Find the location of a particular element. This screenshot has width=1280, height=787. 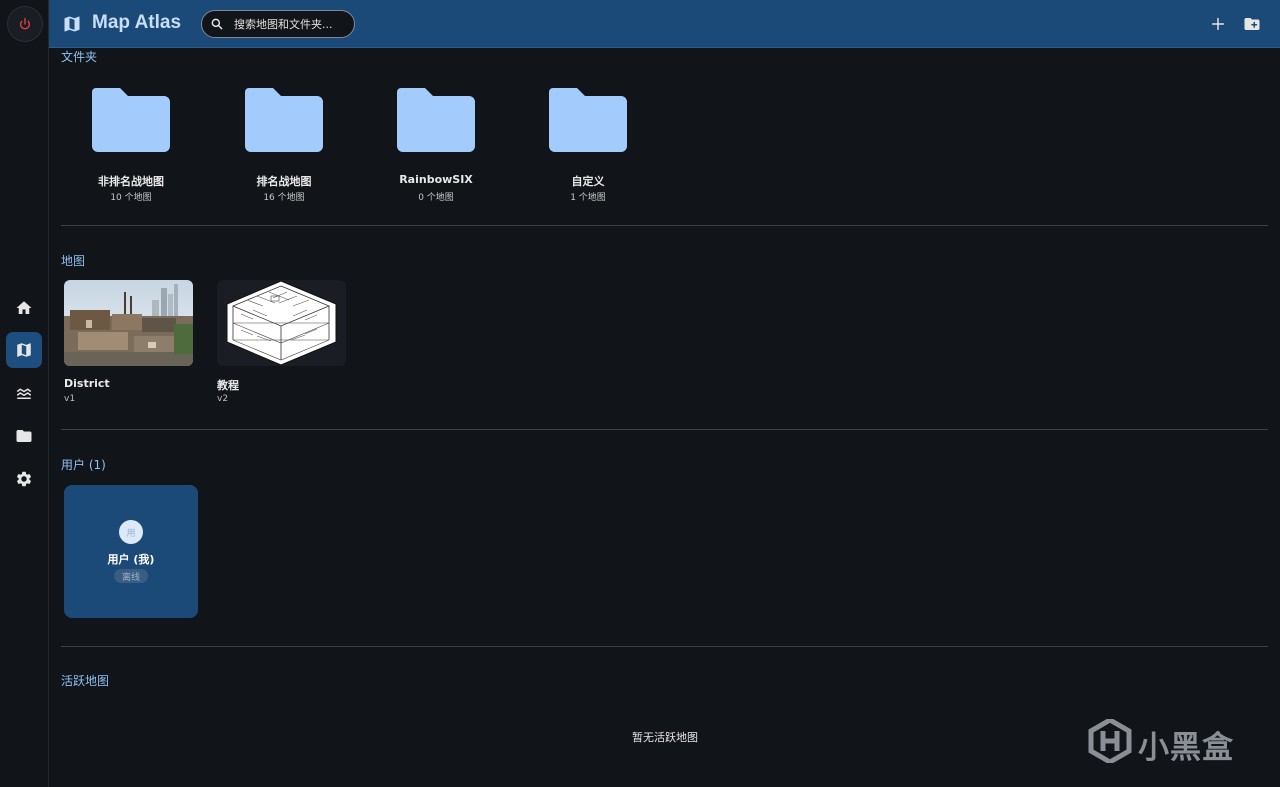

add-map-button is located at coordinates (1218, 24).